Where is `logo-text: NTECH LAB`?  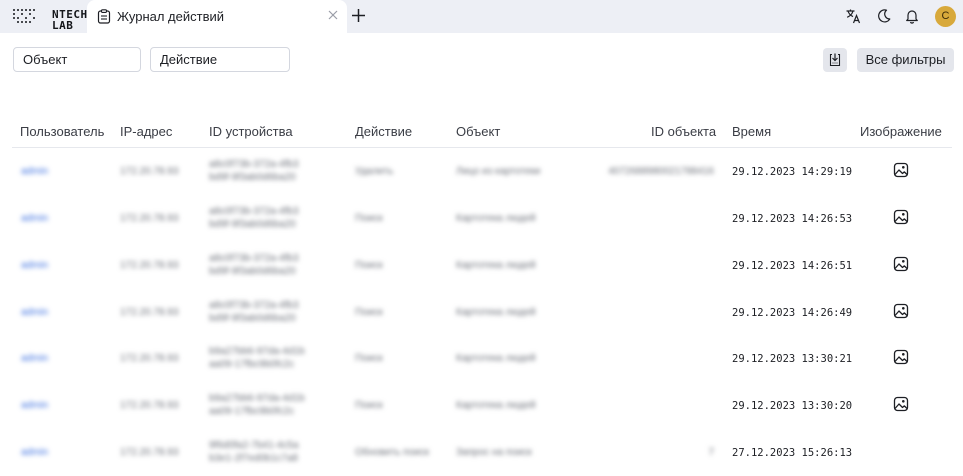 logo-text: NTECH LAB is located at coordinates (70, 20).